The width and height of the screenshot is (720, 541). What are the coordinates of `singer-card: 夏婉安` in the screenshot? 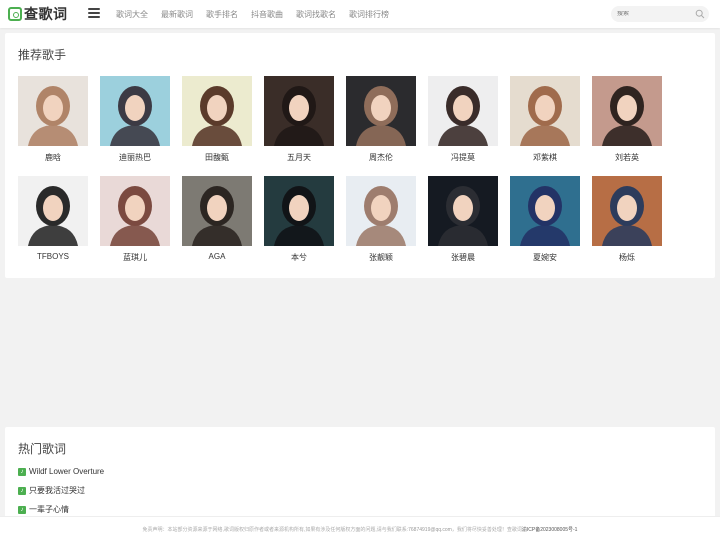 It's located at (545, 219).